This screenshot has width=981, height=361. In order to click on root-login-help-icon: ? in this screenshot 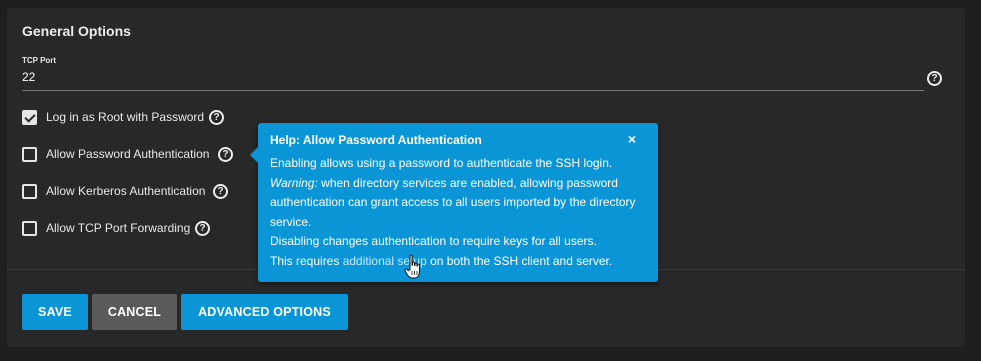, I will do `click(216, 117)`.